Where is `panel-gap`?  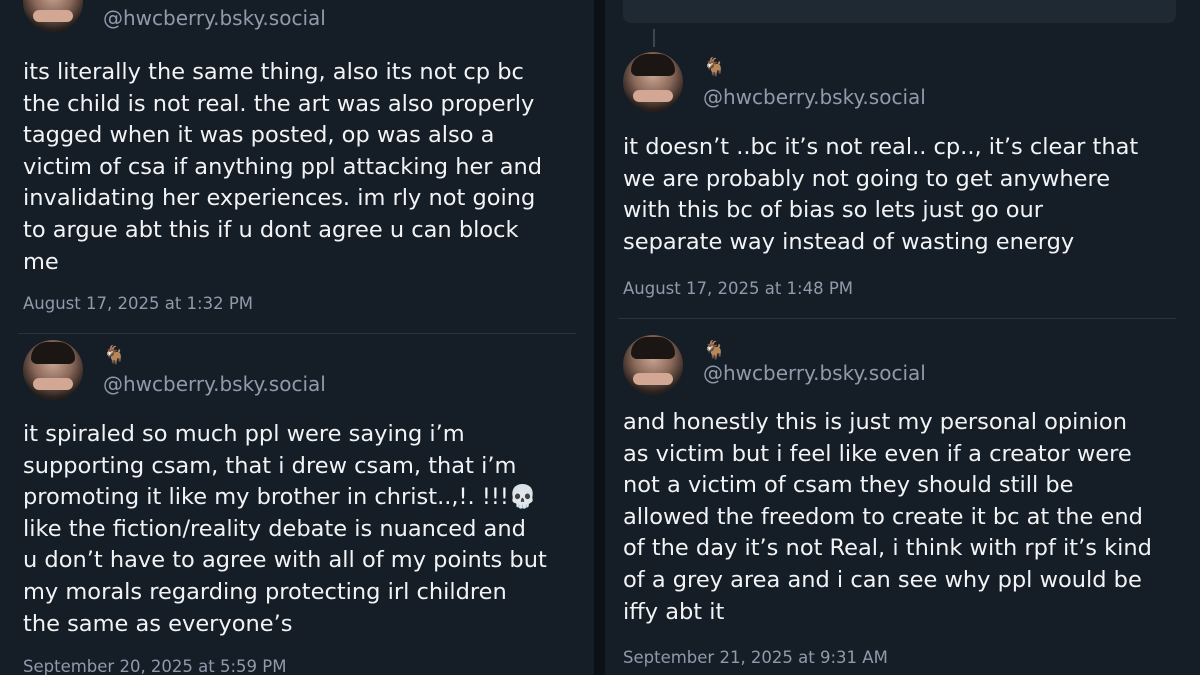 panel-gap is located at coordinates (599, 337).